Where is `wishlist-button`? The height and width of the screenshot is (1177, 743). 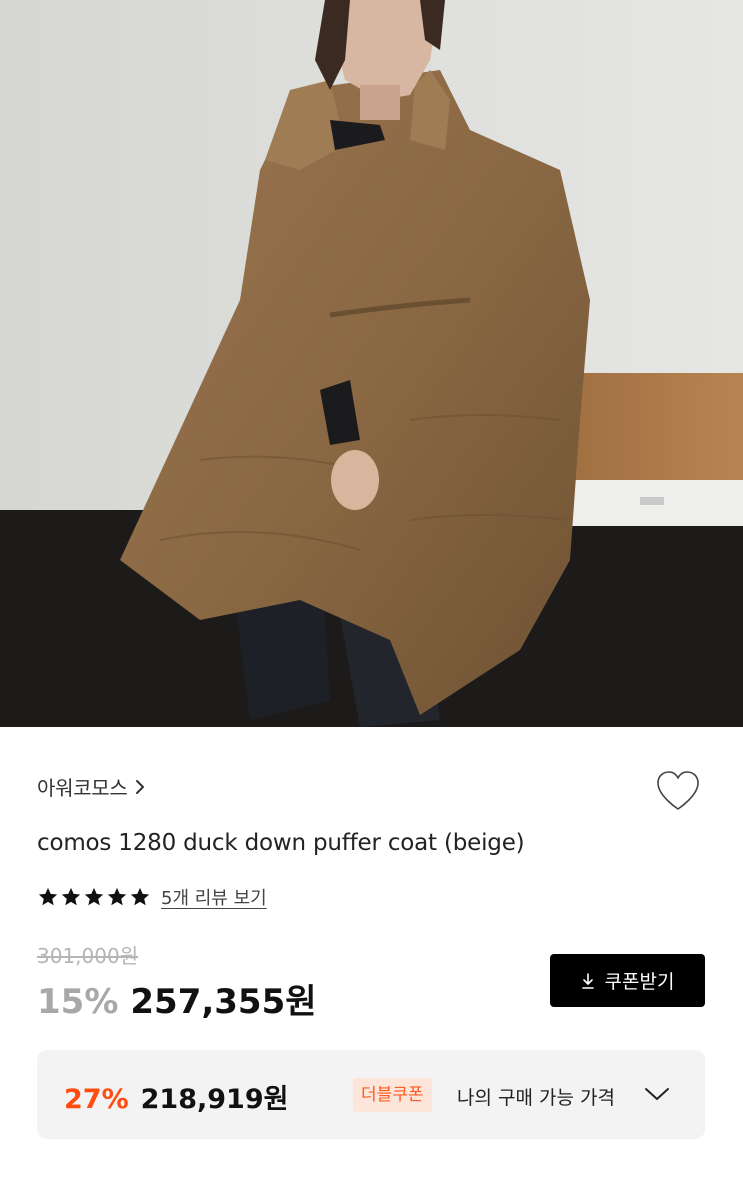
wishlist-button is located at coordinates (678, 791).